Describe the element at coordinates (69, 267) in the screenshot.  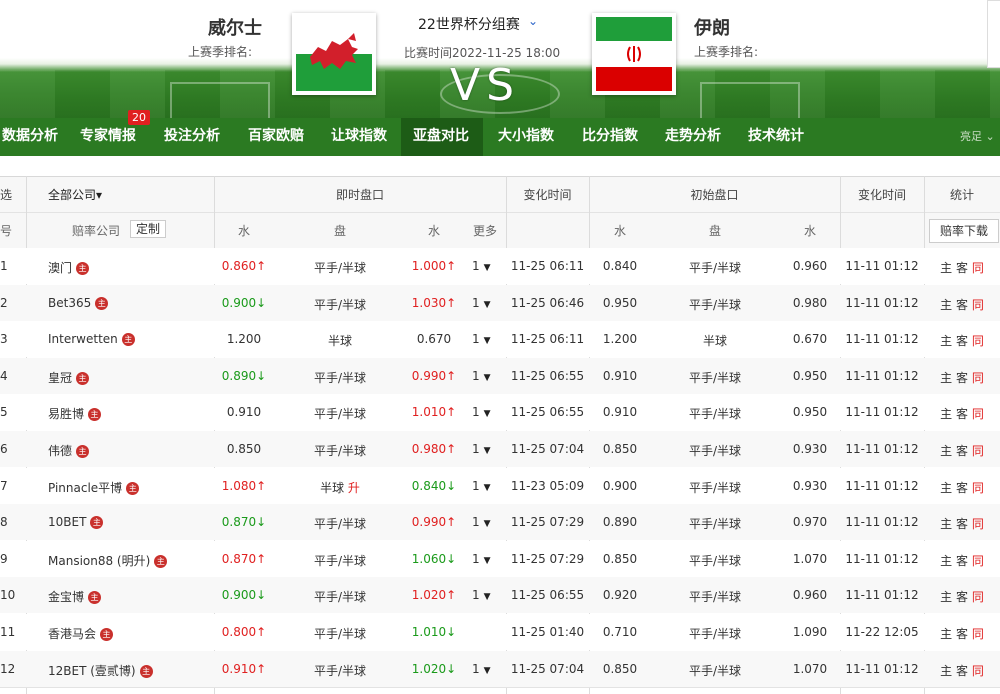
I see `company-cell: 澳门主` at that location.